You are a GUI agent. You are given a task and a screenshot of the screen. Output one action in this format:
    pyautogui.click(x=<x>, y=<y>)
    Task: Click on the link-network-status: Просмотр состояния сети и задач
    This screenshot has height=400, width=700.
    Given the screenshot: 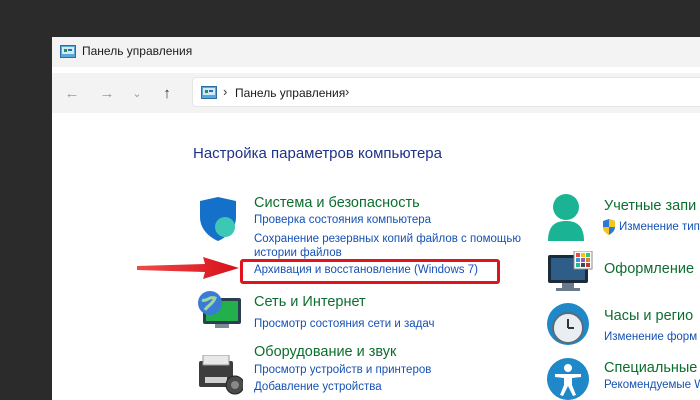 What is the action you would take?
    pyautogui.click(x=344, y=324)
    